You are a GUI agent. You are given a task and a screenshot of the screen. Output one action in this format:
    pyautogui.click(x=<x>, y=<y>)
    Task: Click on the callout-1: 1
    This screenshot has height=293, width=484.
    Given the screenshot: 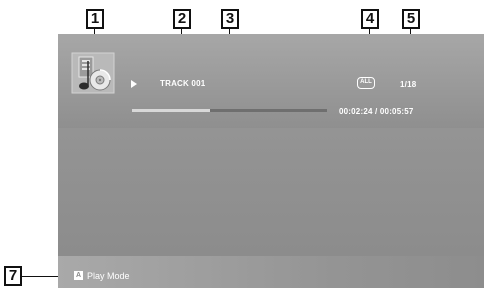 What is the action you would take?
    pyautogui.click(x=95, y=19)
    